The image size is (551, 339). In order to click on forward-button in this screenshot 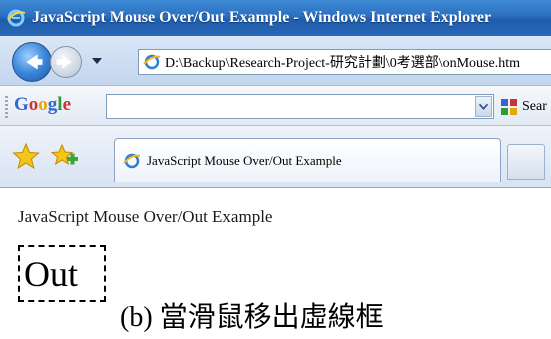, I will do `click(66, 62)`.